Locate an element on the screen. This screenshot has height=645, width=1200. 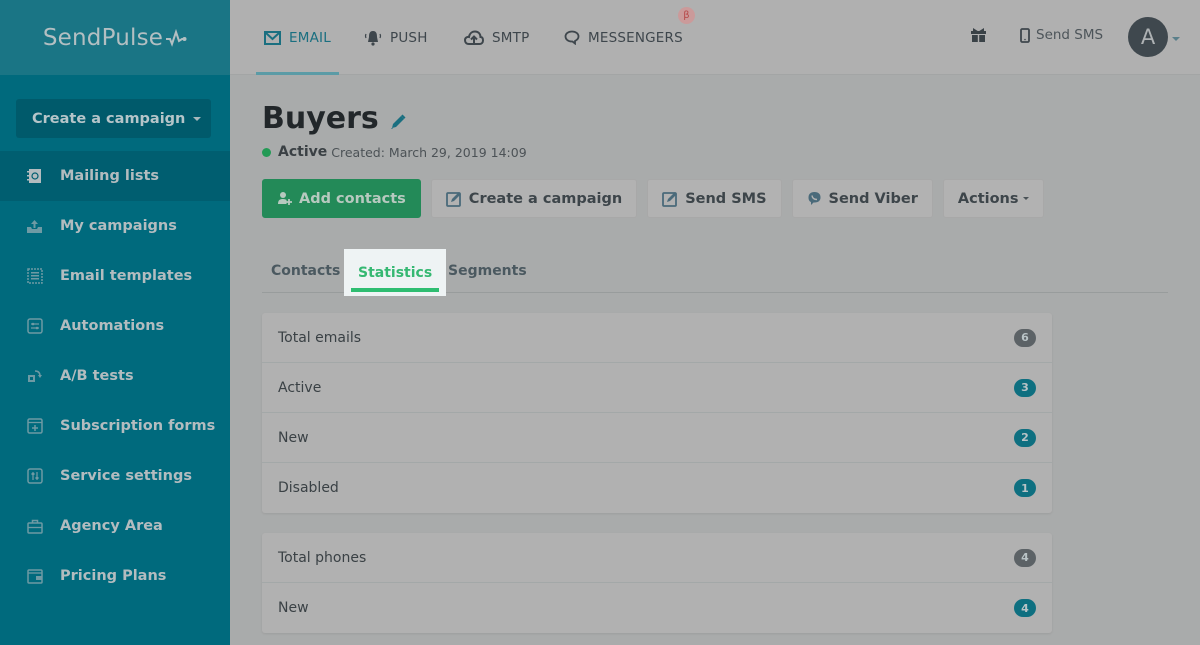
page-title: Buyers is located at coordinates (320, 118).